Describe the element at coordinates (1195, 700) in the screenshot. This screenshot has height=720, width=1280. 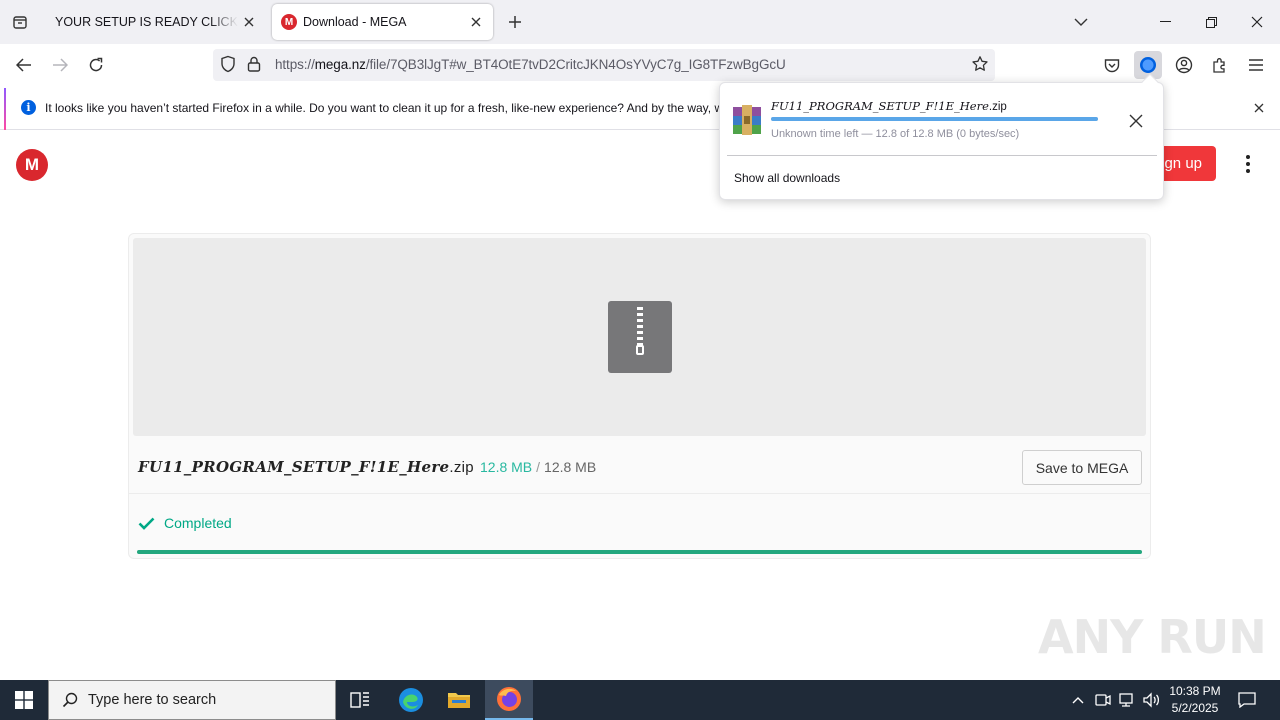
I see `taskbar-clock: 10:38 PM 5/2/2025` at that location.